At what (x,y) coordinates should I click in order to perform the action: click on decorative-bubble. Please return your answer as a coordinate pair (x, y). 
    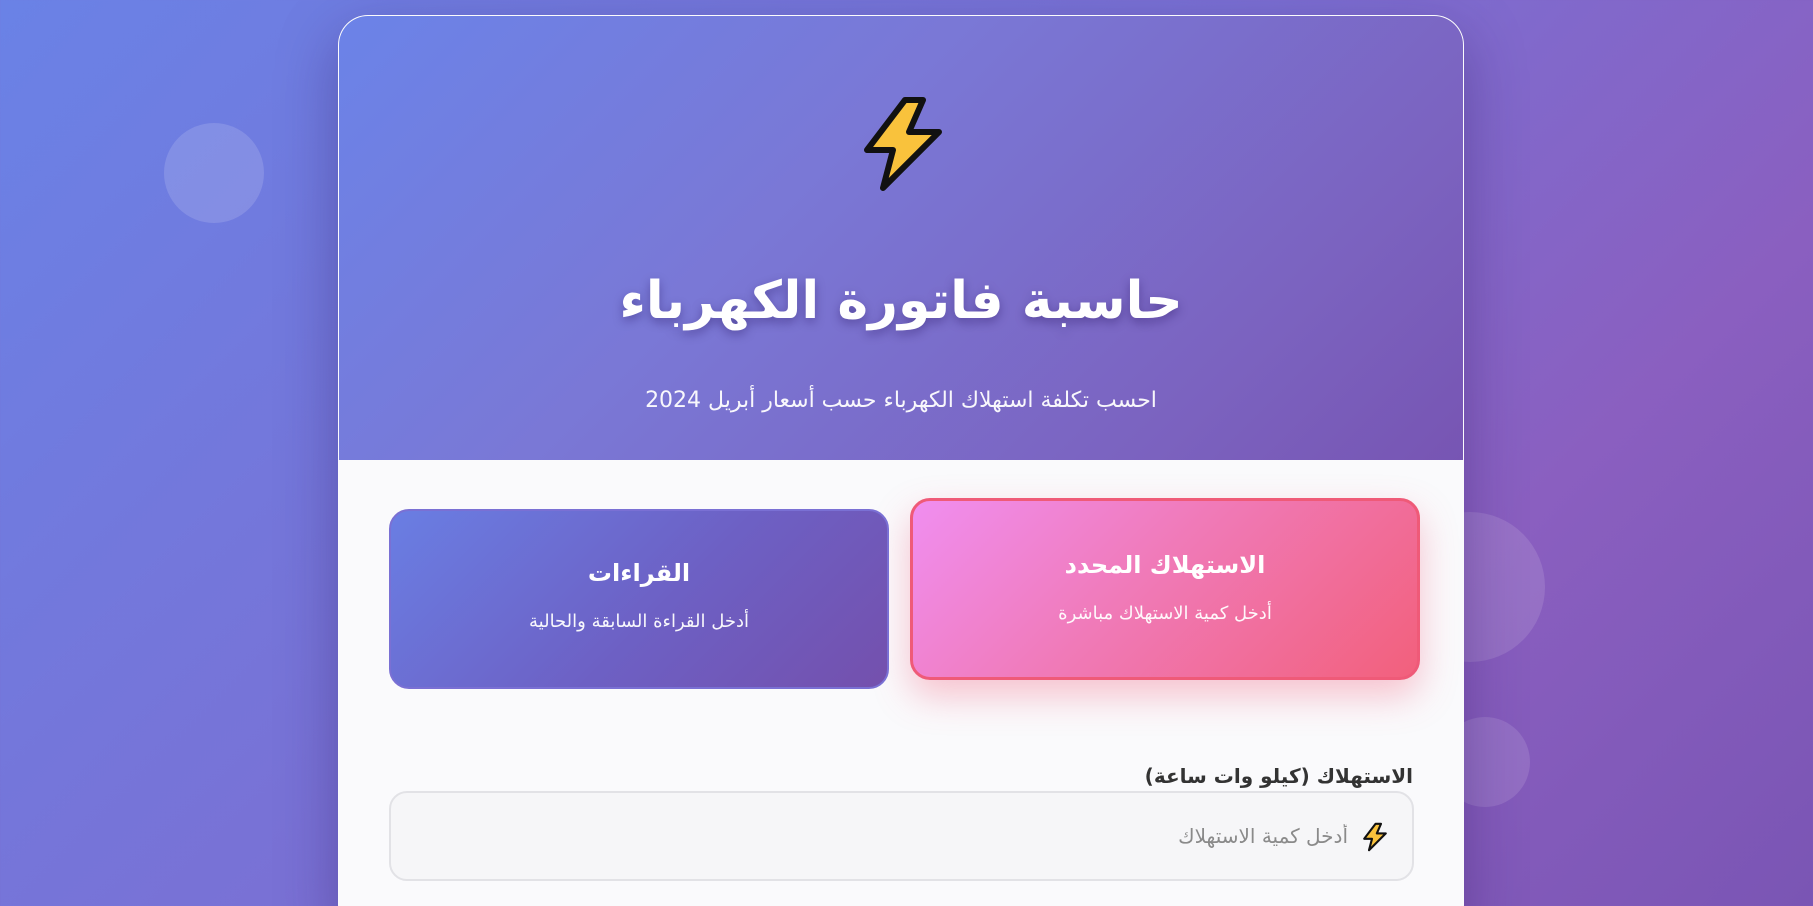
    Looking at the image, I should click on (214, 173).